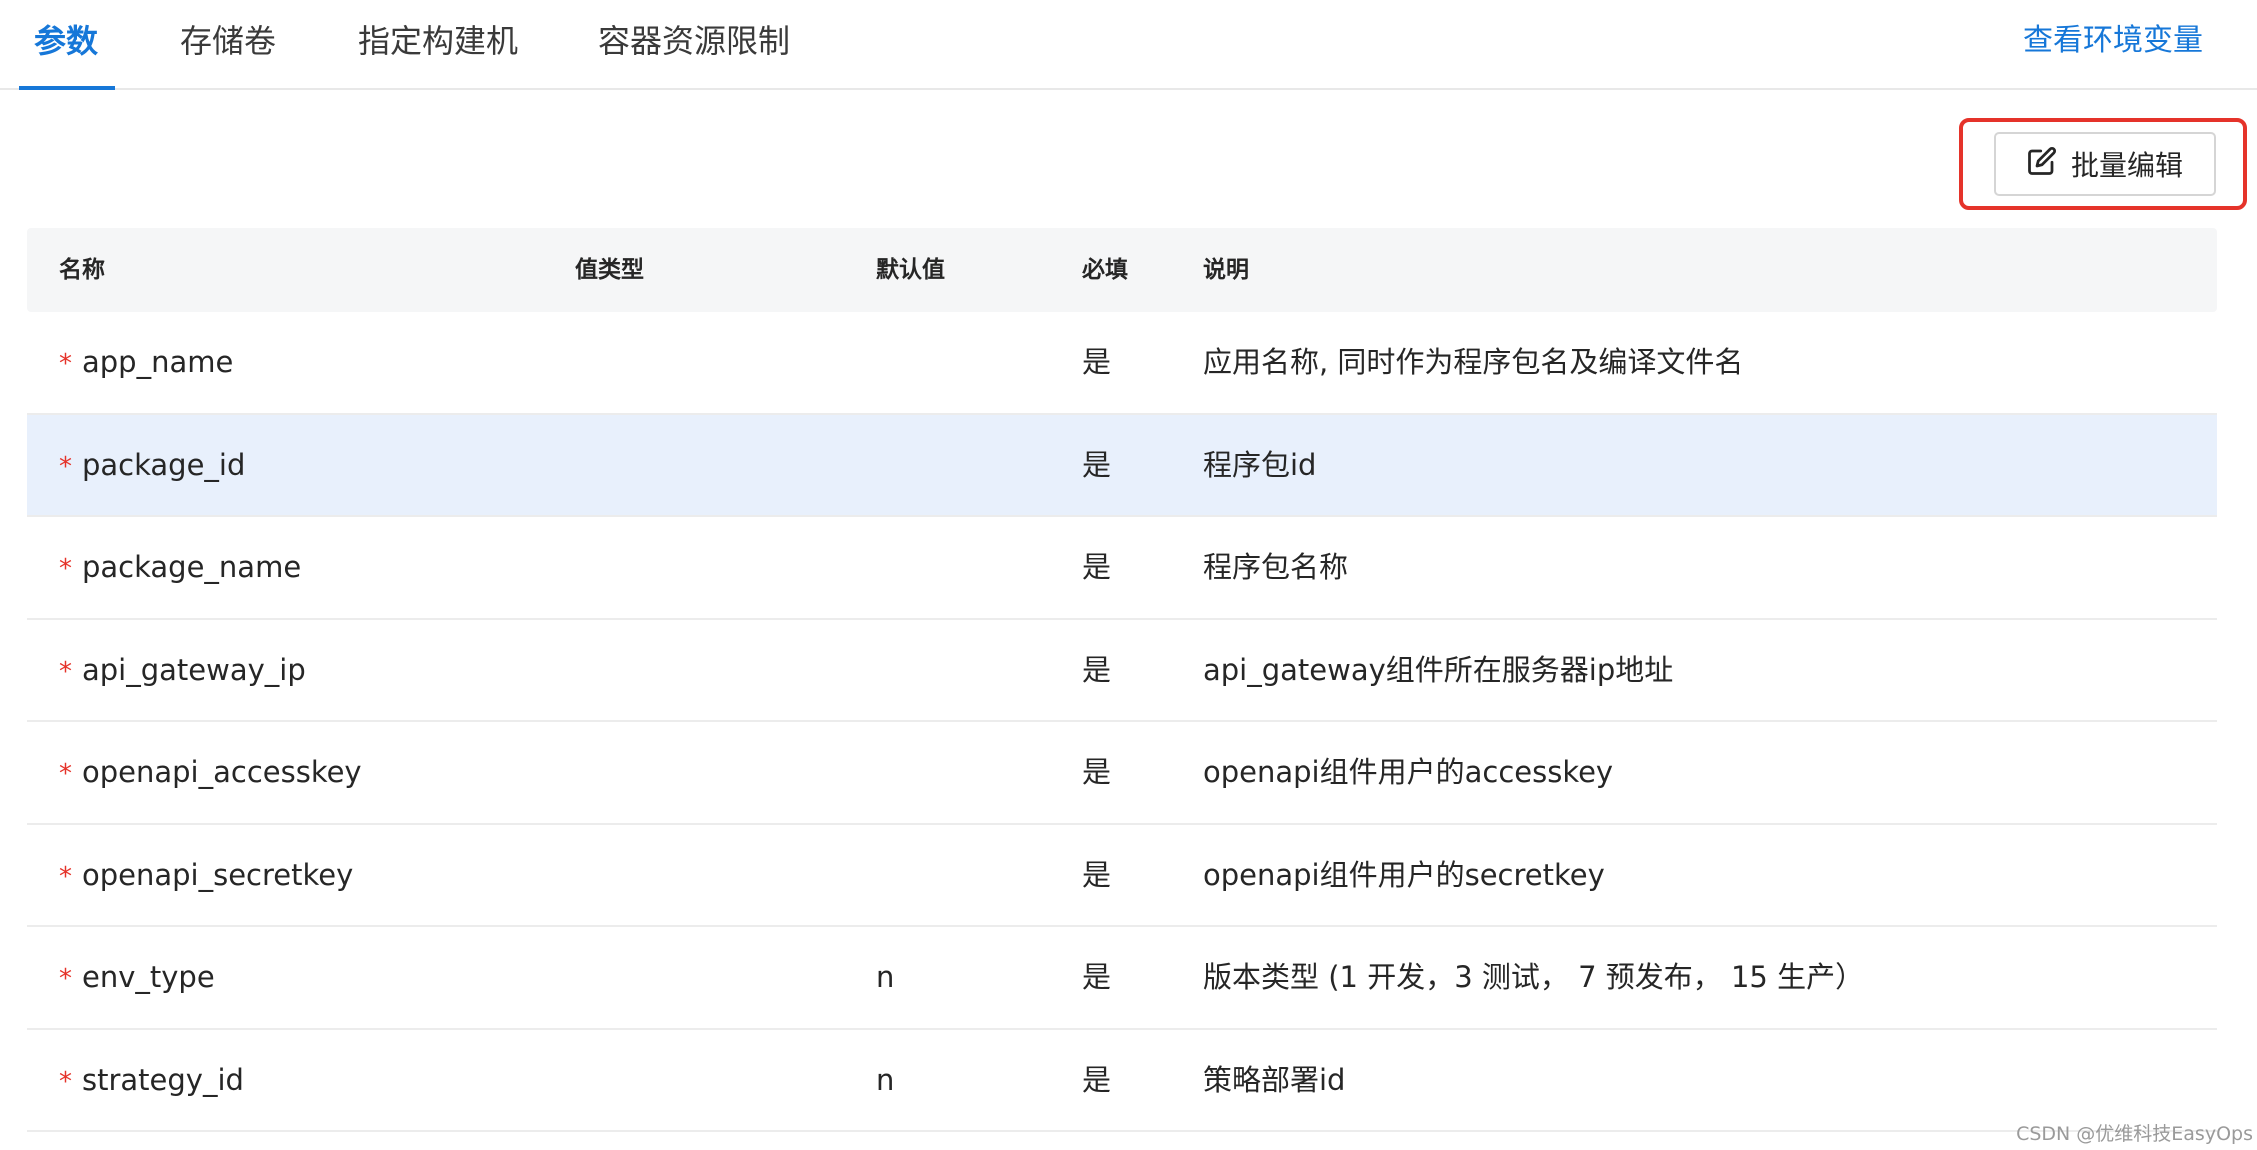 This screenshot has width=2257, height=1150. What do you see at coordinates (438, 41) in the screenshot?
I see `tab-build-machine: 指定构建机` at bounding box center [438, 41].